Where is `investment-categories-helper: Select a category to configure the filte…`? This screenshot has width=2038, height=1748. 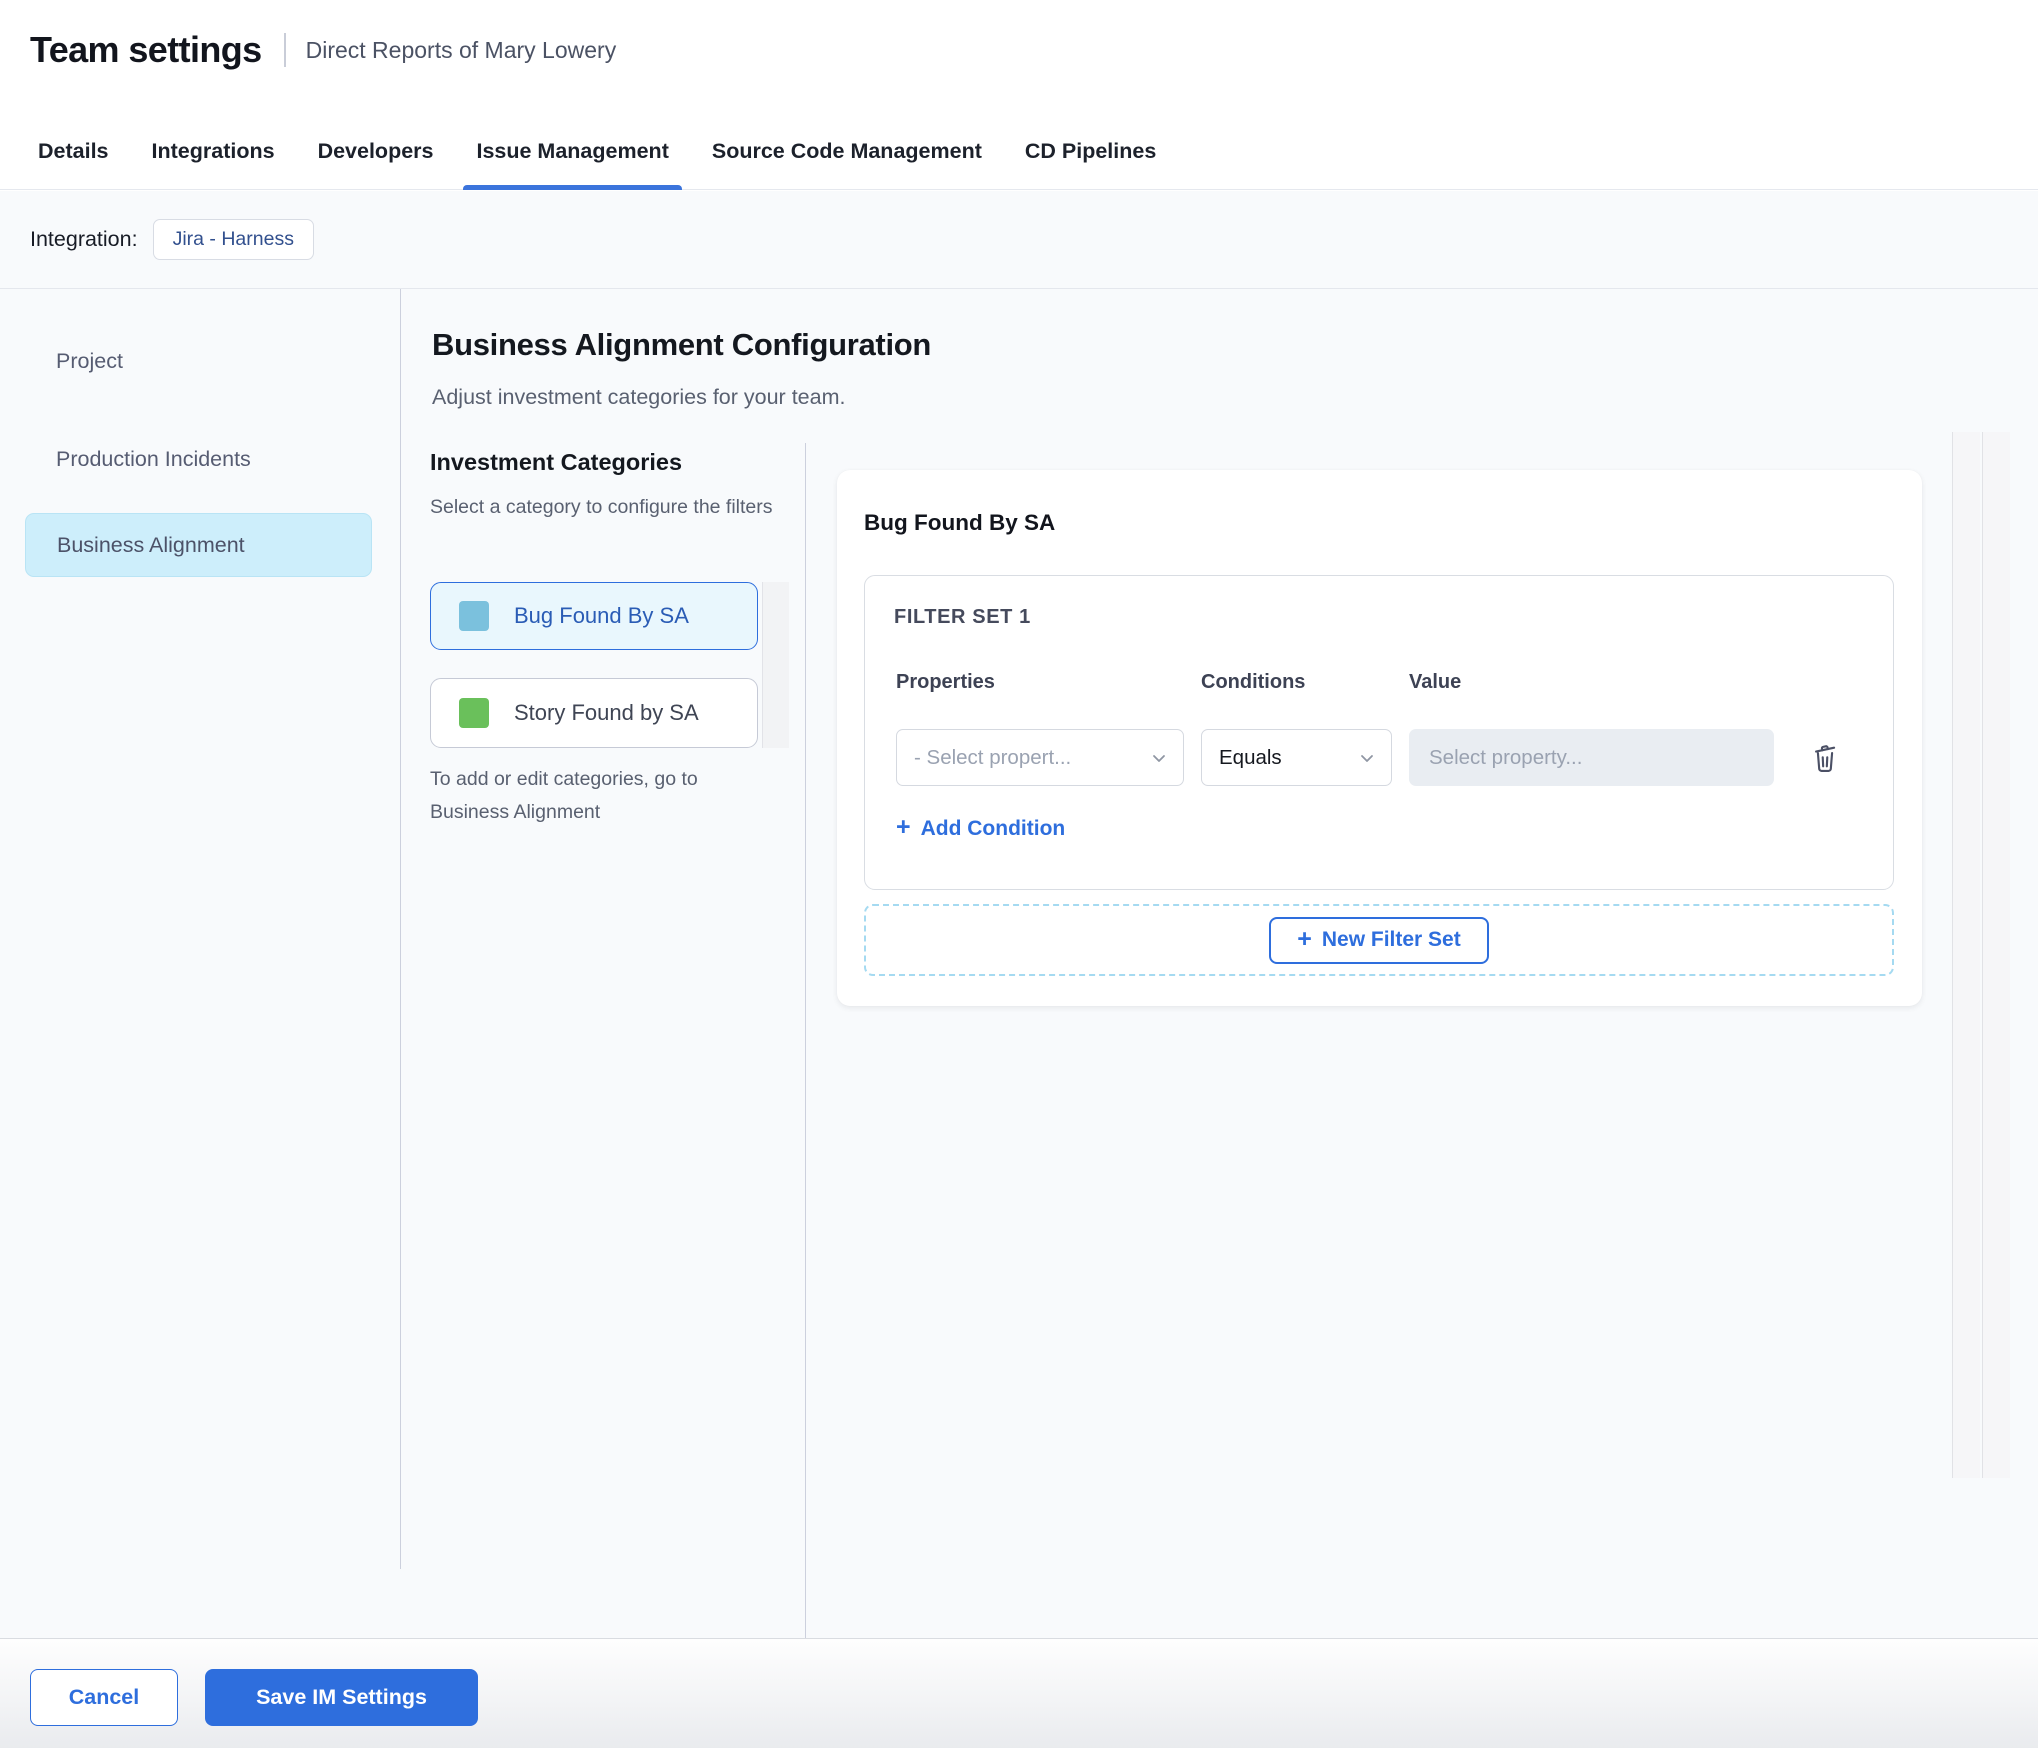 investment-categories-helper: Select a category to configure the filte… is located at coordinates (601, 507).